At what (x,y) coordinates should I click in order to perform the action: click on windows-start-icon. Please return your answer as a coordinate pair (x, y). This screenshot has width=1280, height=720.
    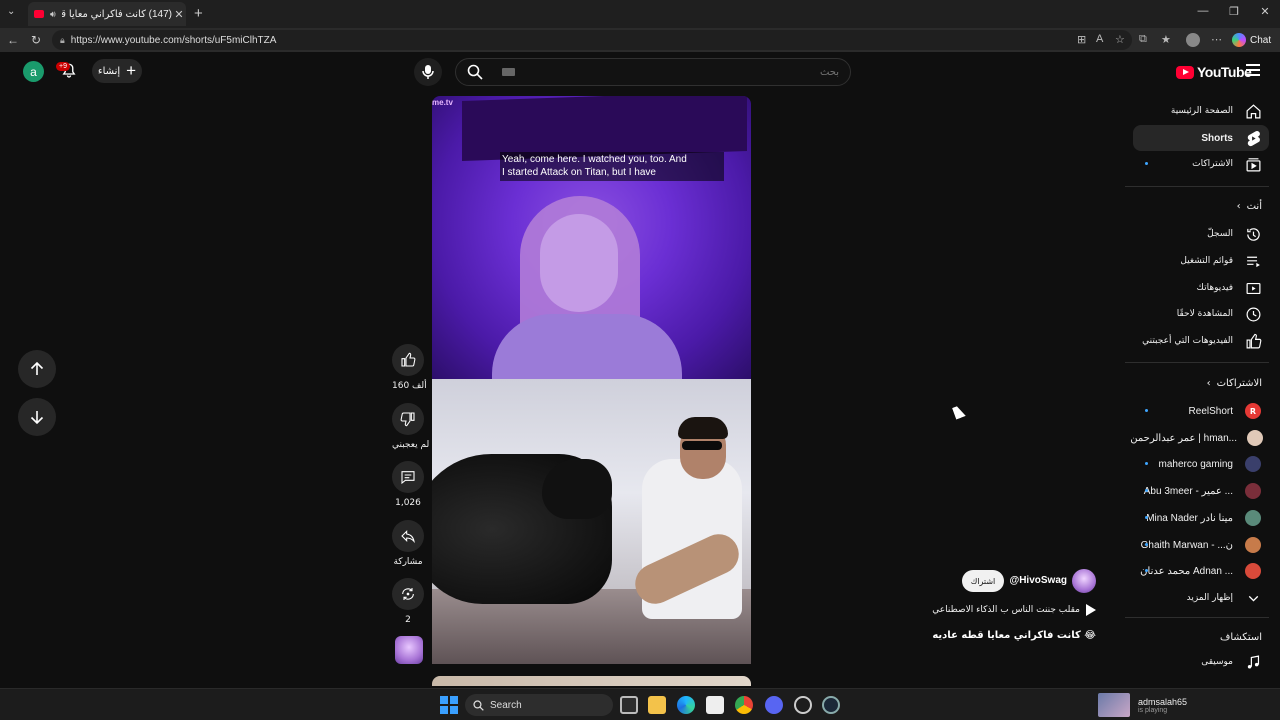
    Looking at the image, I should click on (449, 705).